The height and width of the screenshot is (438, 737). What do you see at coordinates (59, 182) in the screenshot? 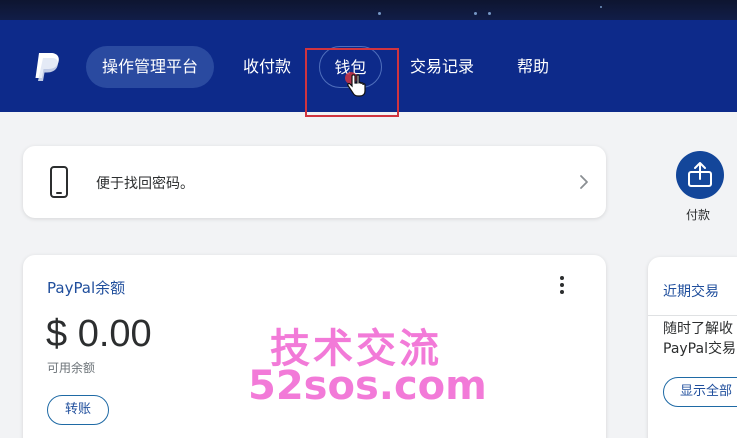
I see `mobile-phone-icon` at bounding box center [59, 182].